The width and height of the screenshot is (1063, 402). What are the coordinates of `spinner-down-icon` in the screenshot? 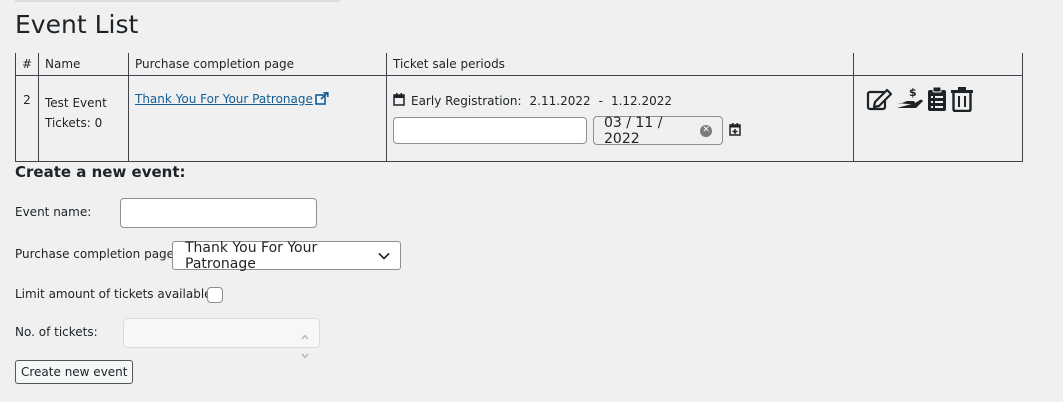 It's located at (305, 353).